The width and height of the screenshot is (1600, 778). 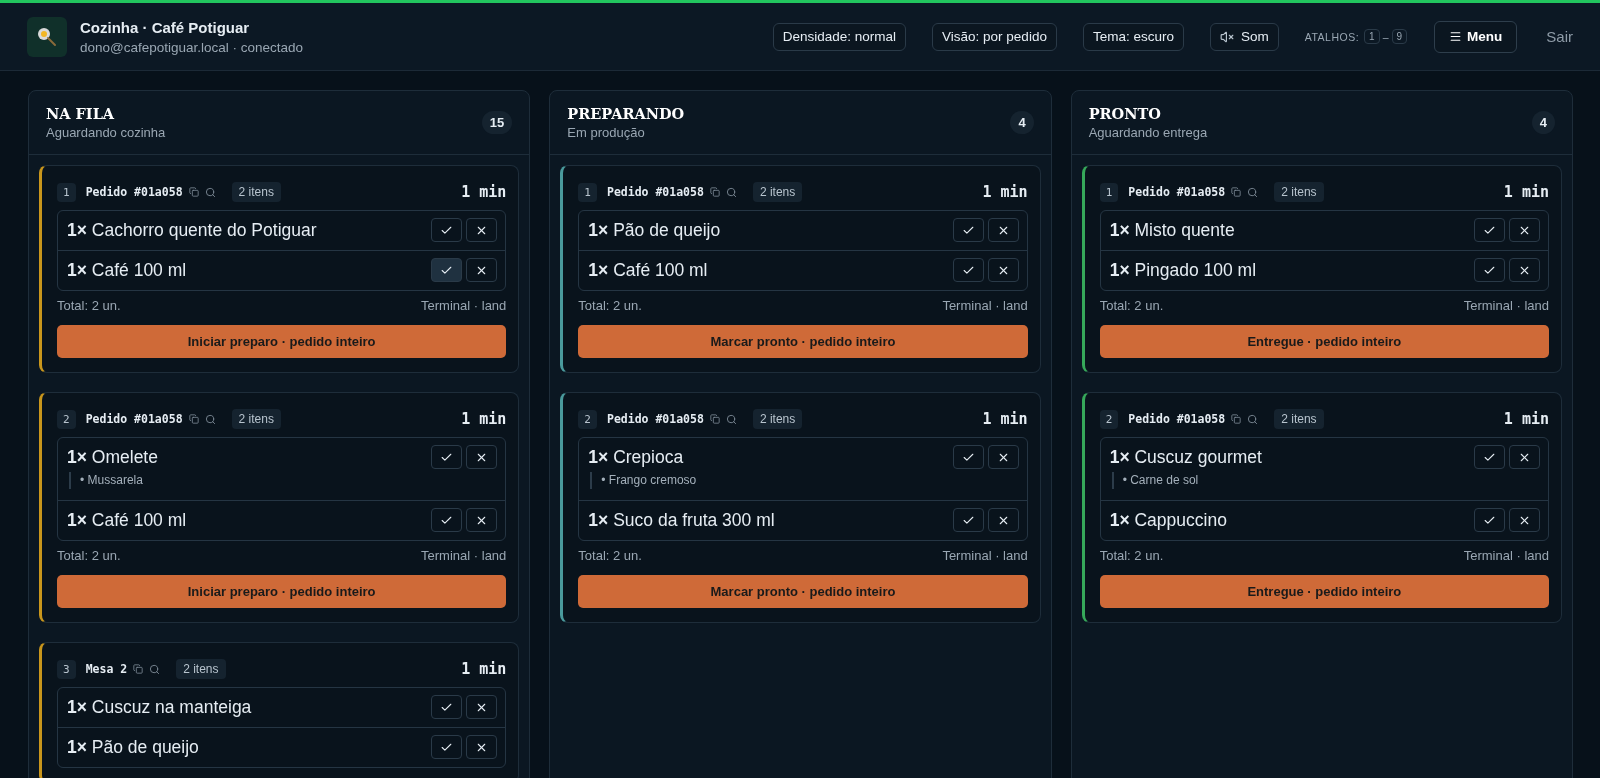 What do you see at coordinates (106, 669) in the screenshot?
I see `order-title: Mesa 2` at bounding box center [106, 669].